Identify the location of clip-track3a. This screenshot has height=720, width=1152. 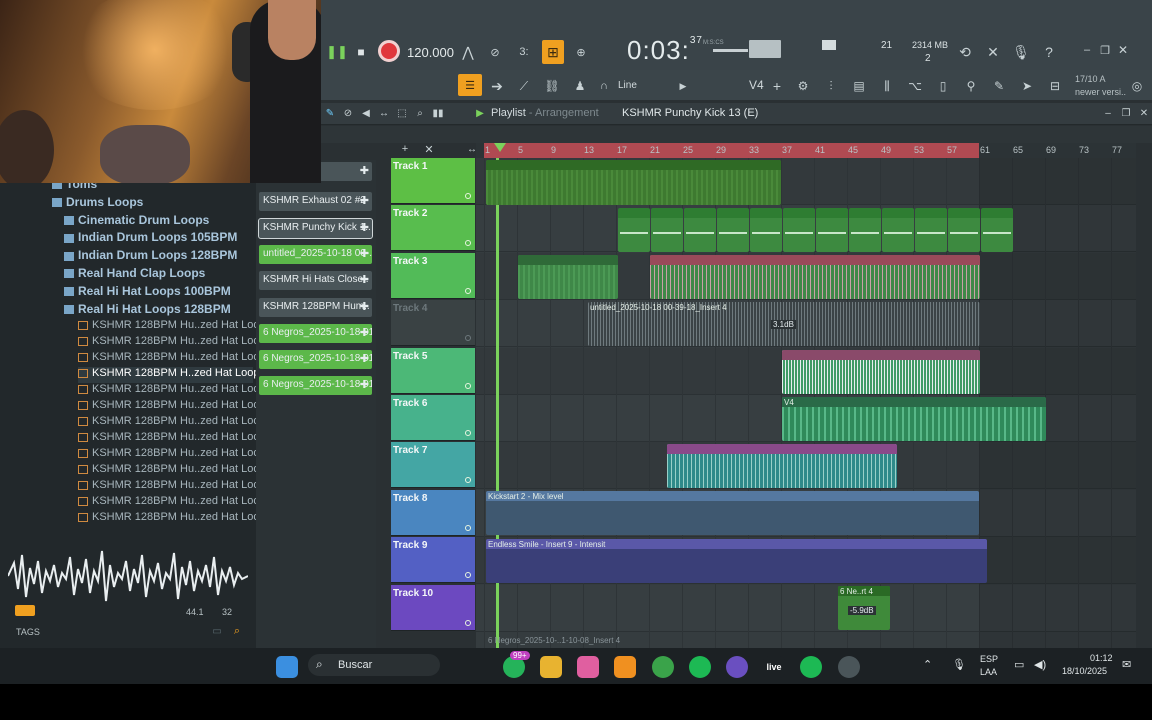
(568, 277).